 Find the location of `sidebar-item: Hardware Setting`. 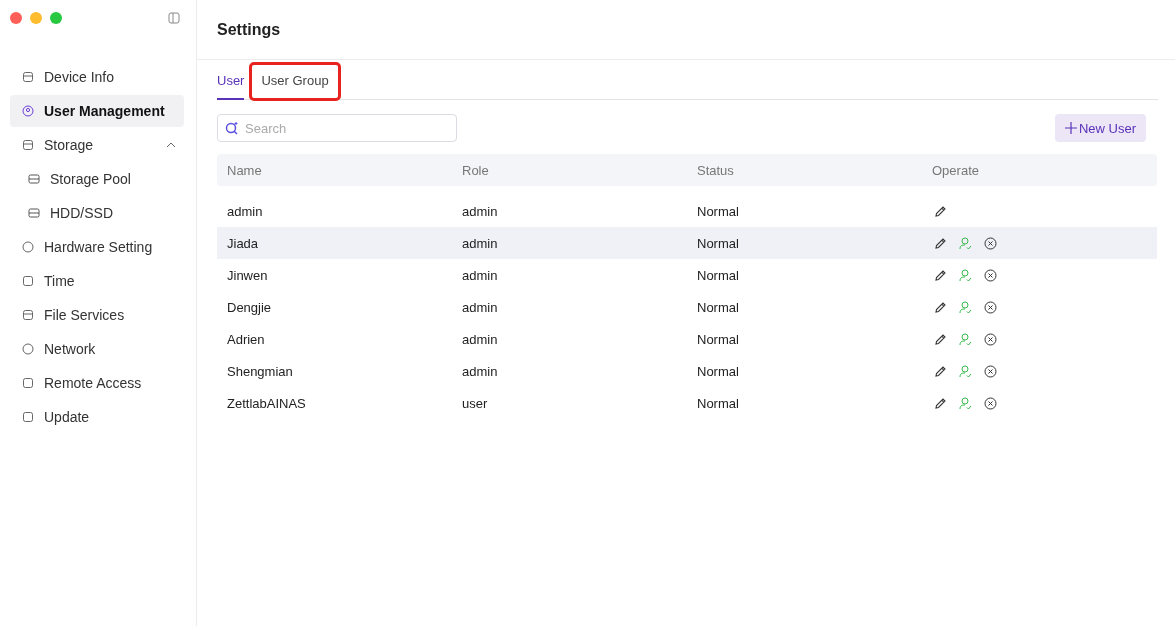

sidebar-item: Hardware Setting is located at coordinates (97, 247).